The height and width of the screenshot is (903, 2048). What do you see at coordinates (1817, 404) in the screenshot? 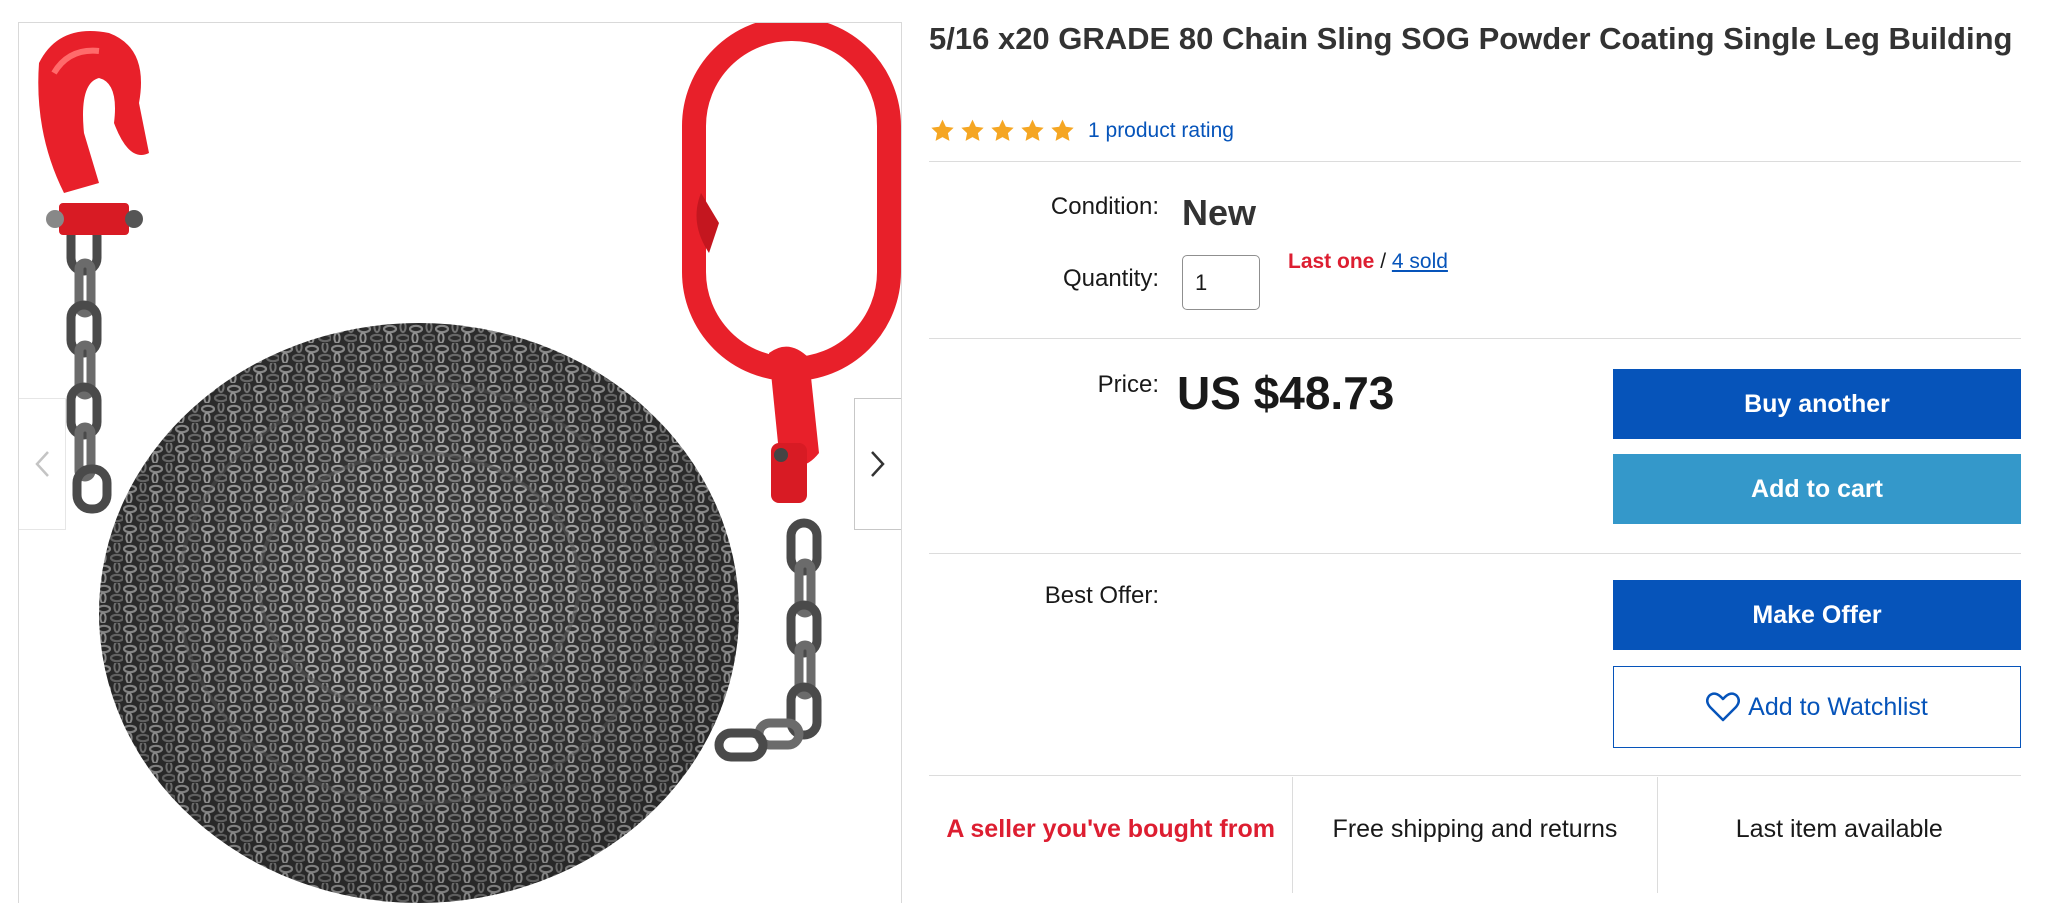
I see `buy-another-button: Buy another` at bounding box center [1817, 404].